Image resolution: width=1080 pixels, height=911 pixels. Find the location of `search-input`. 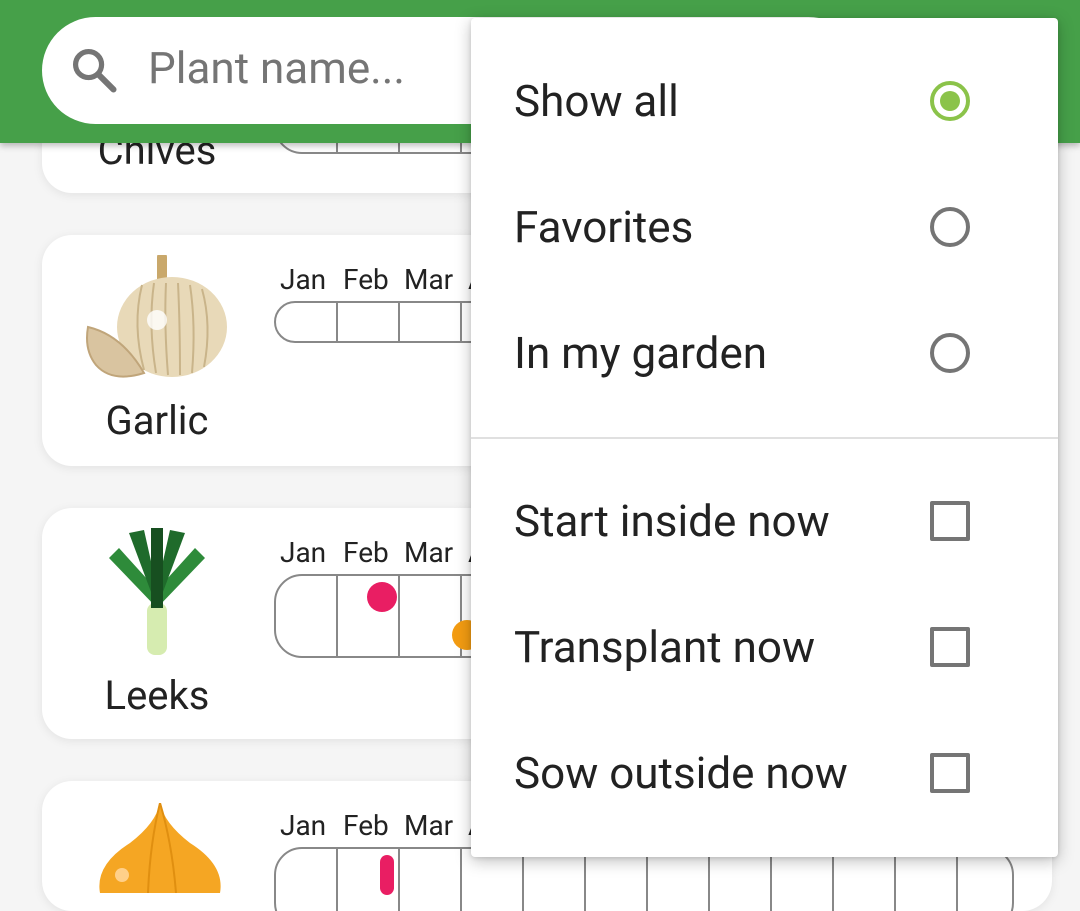

search-input is located at coordinates (308, 68).